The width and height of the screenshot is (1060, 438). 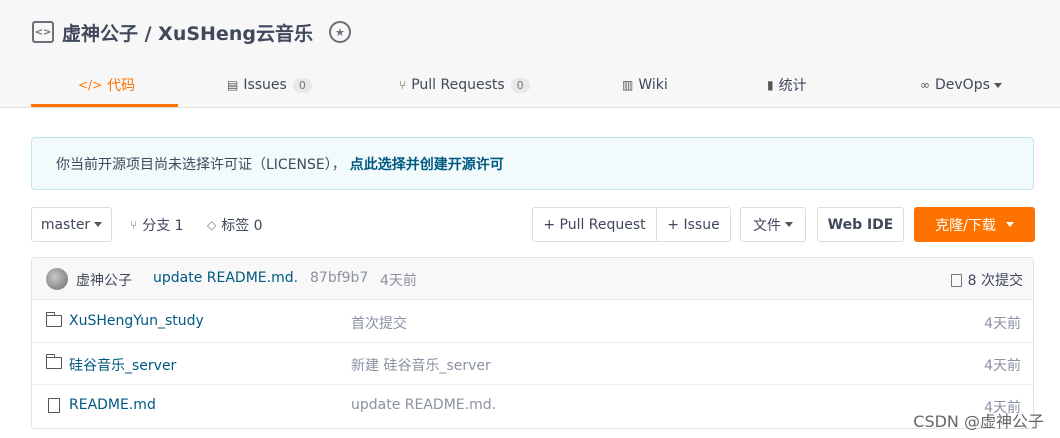 What do you see at coordinates (212, 224) in the screenshot?
I see `tag-icon: ◇` at bounding box center [212, 224].